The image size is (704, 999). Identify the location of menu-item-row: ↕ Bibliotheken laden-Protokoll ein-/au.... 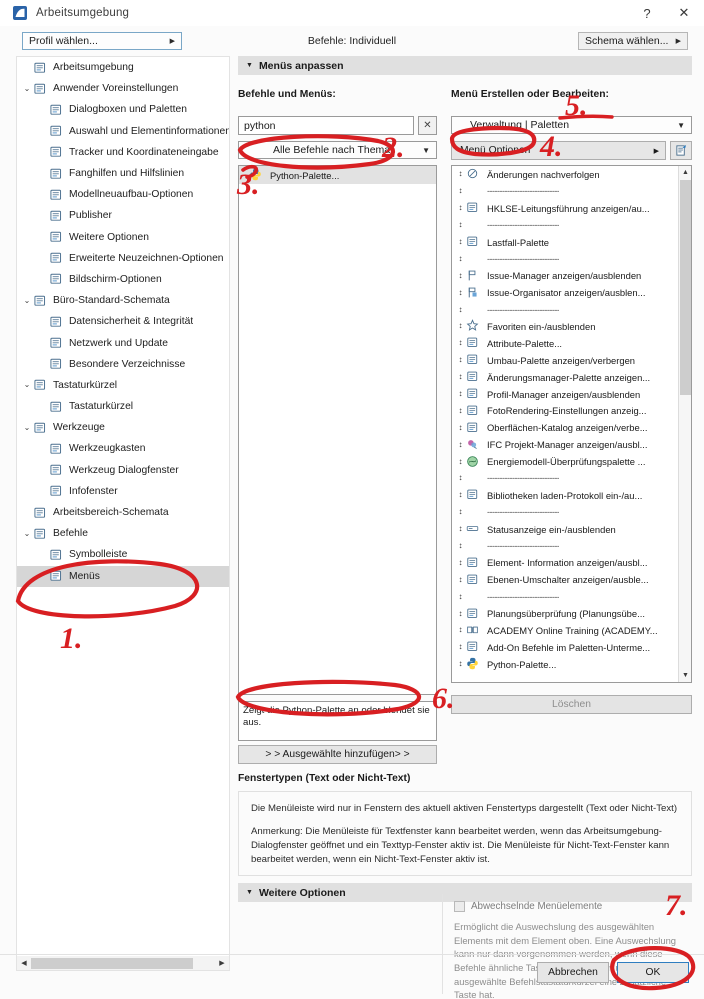
(566, 495).